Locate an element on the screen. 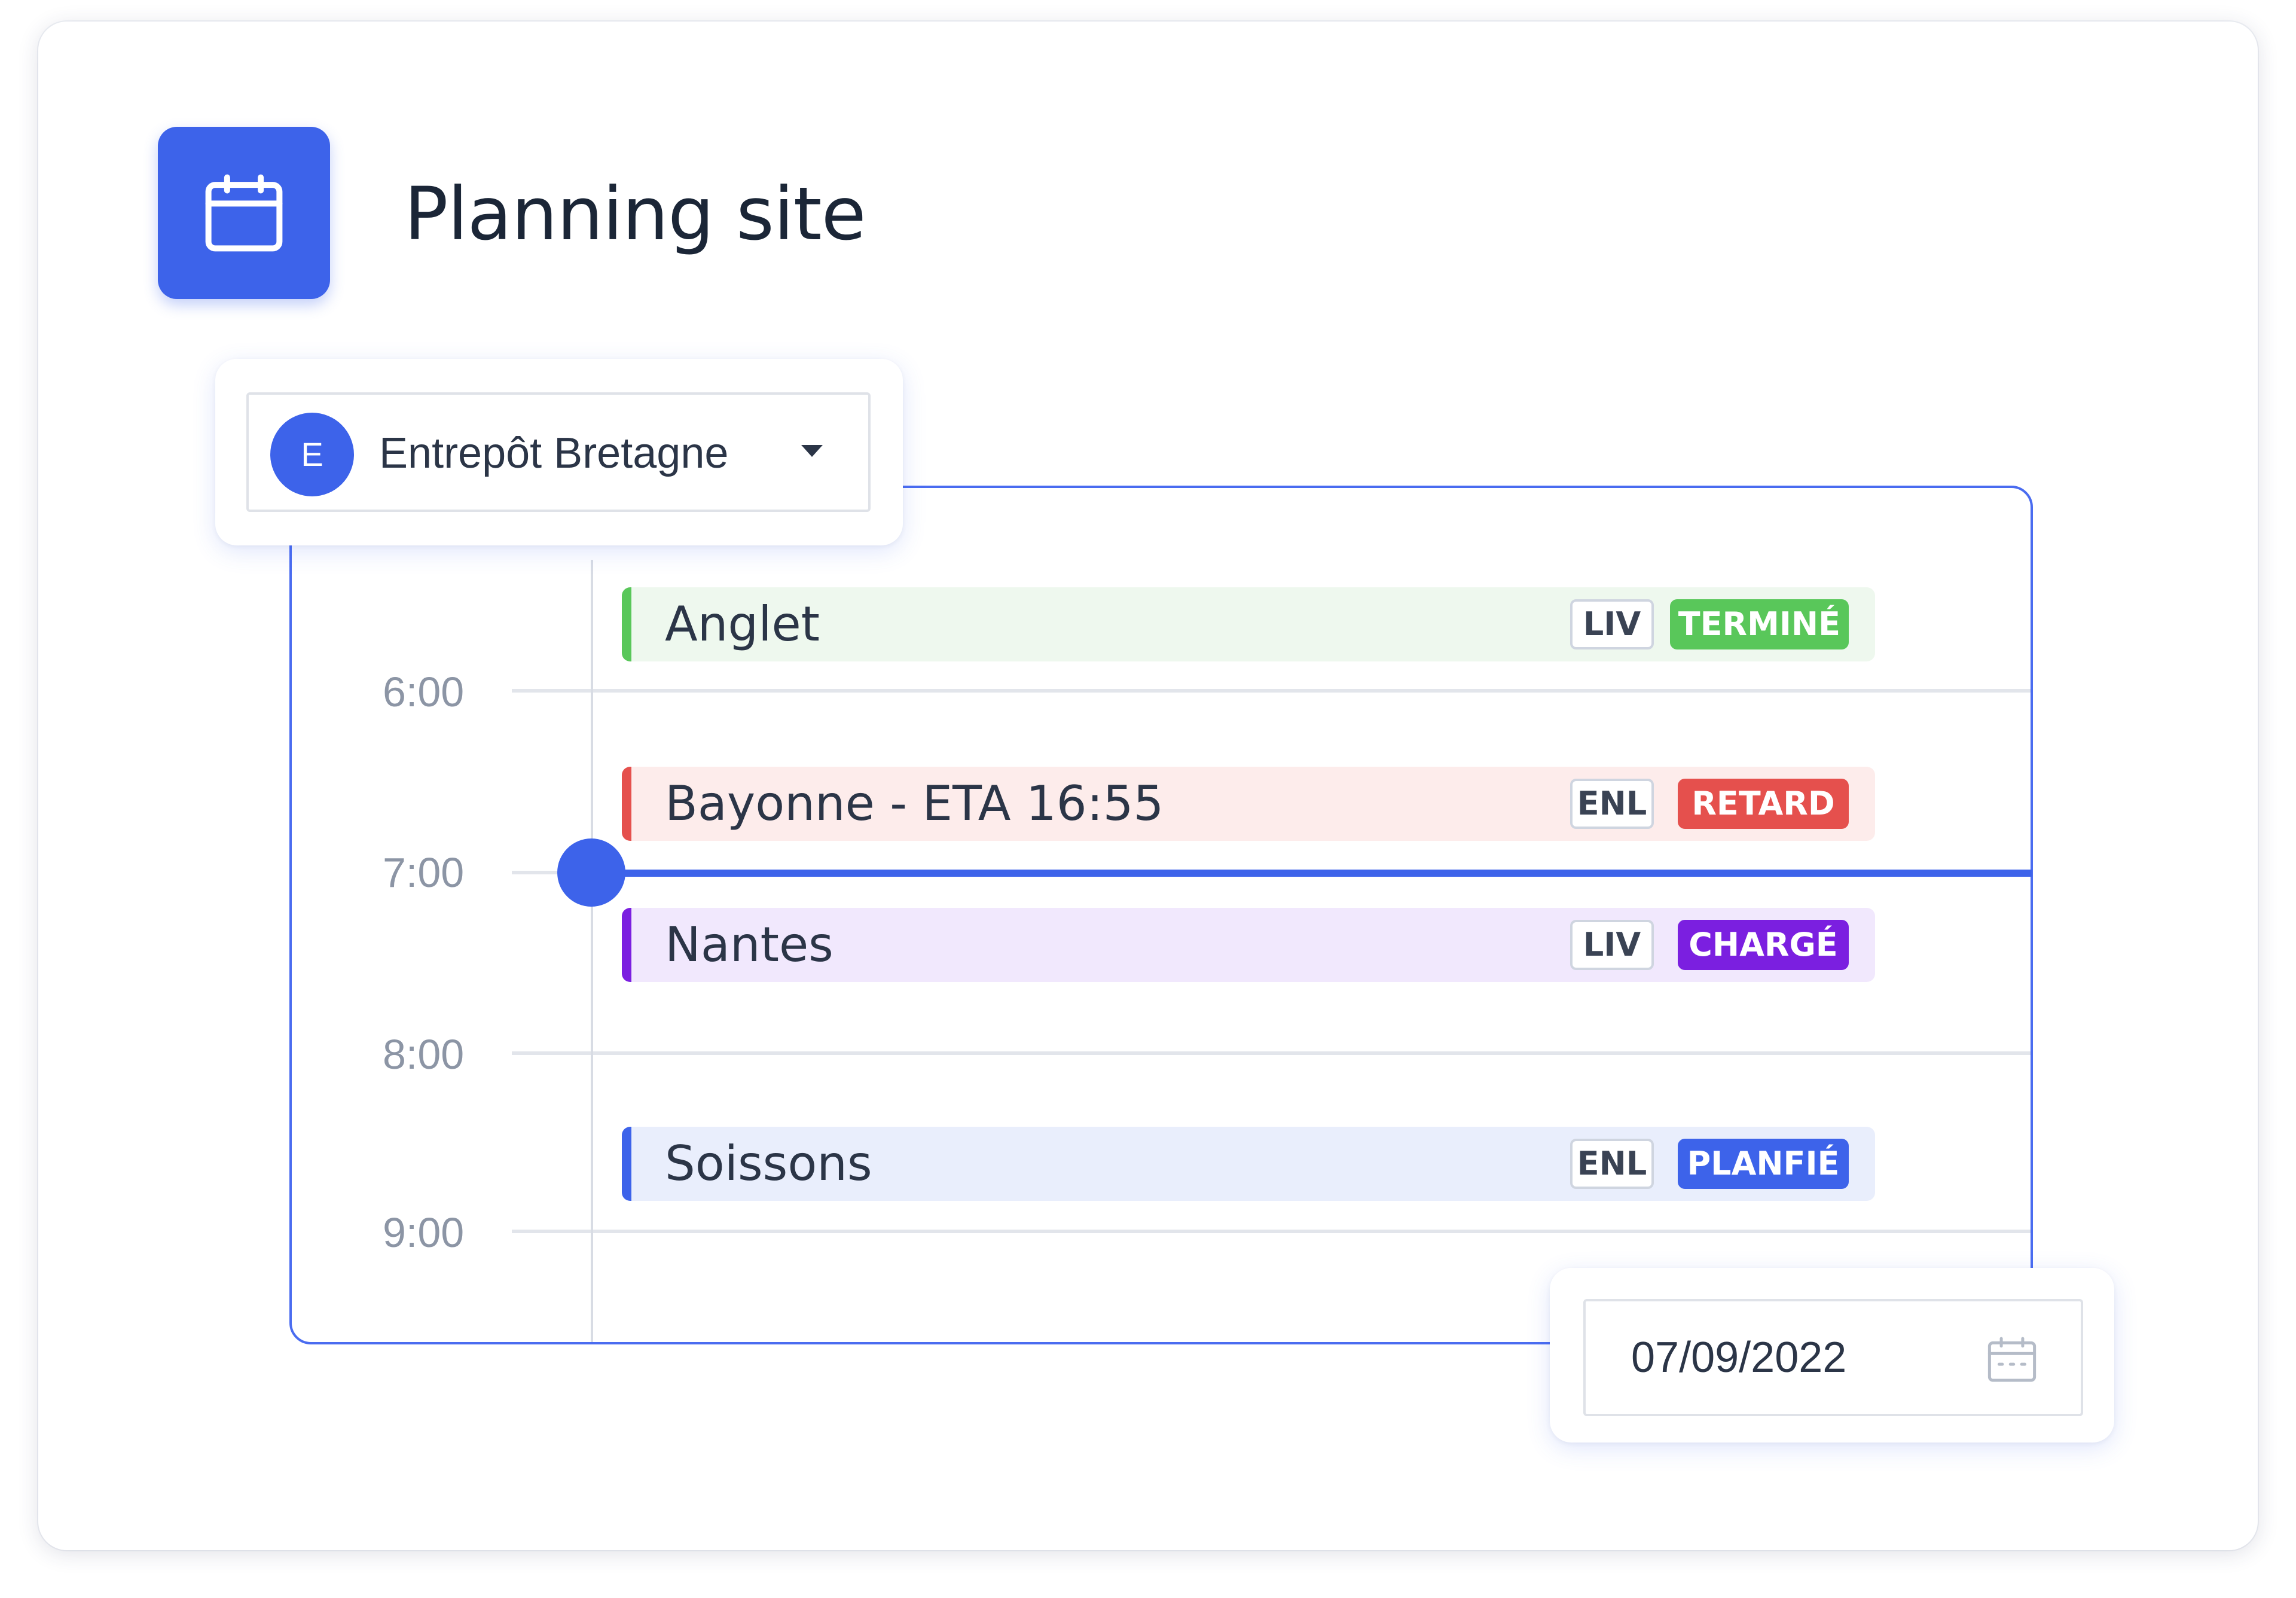 This screenshot has width=2296, height=1598. site-name: Entrepôt Bretagne is located at coordinates (554, 453).